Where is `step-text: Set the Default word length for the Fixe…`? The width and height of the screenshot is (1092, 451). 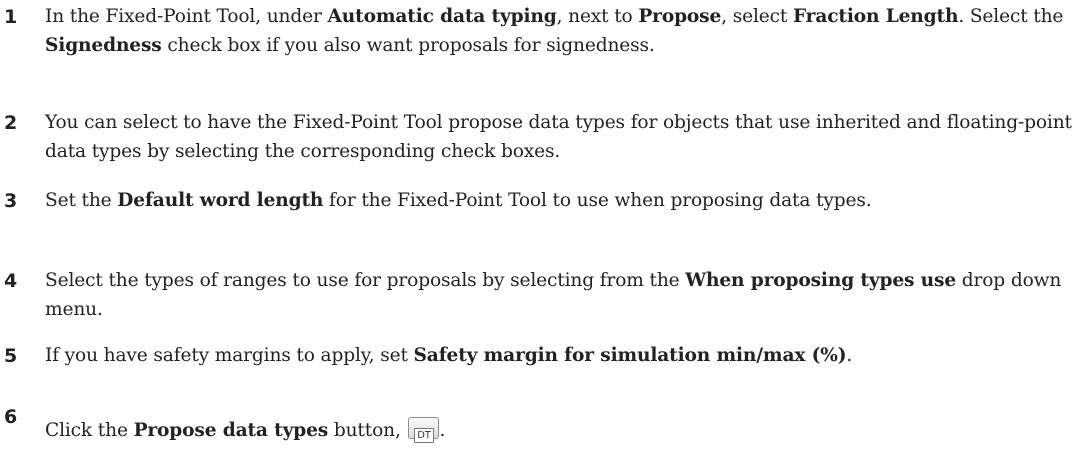
step-text: Set the Default word length for the Fixe… is located at coordinates (567, 200).